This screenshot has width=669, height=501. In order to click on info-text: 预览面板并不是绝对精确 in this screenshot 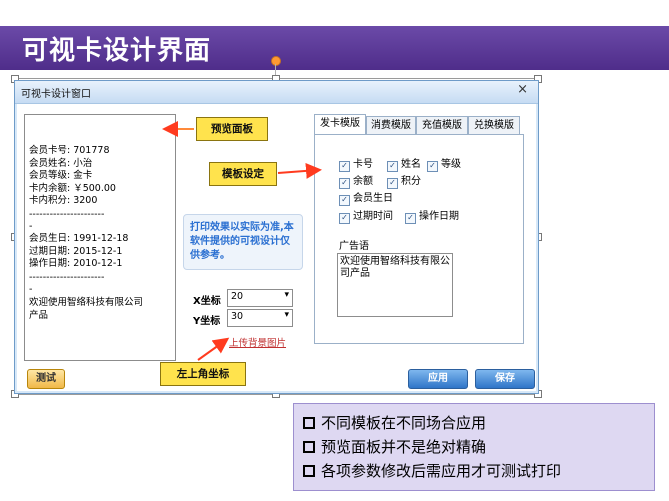, I will do `click(404, 447)`.